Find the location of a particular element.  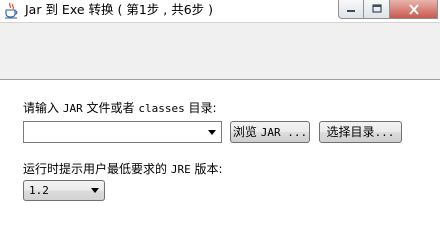

jar-path-combobox is located at coordinates (122, 132).